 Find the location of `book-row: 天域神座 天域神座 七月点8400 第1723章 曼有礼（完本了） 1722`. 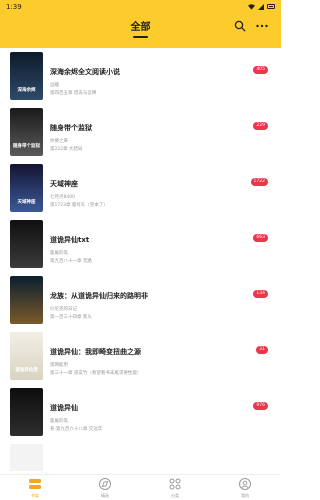

book-row: 天域神座 天域神座 七月点8400 第1723章 曼有礼（完本了） 1722 is located at coordinates (140, 192).